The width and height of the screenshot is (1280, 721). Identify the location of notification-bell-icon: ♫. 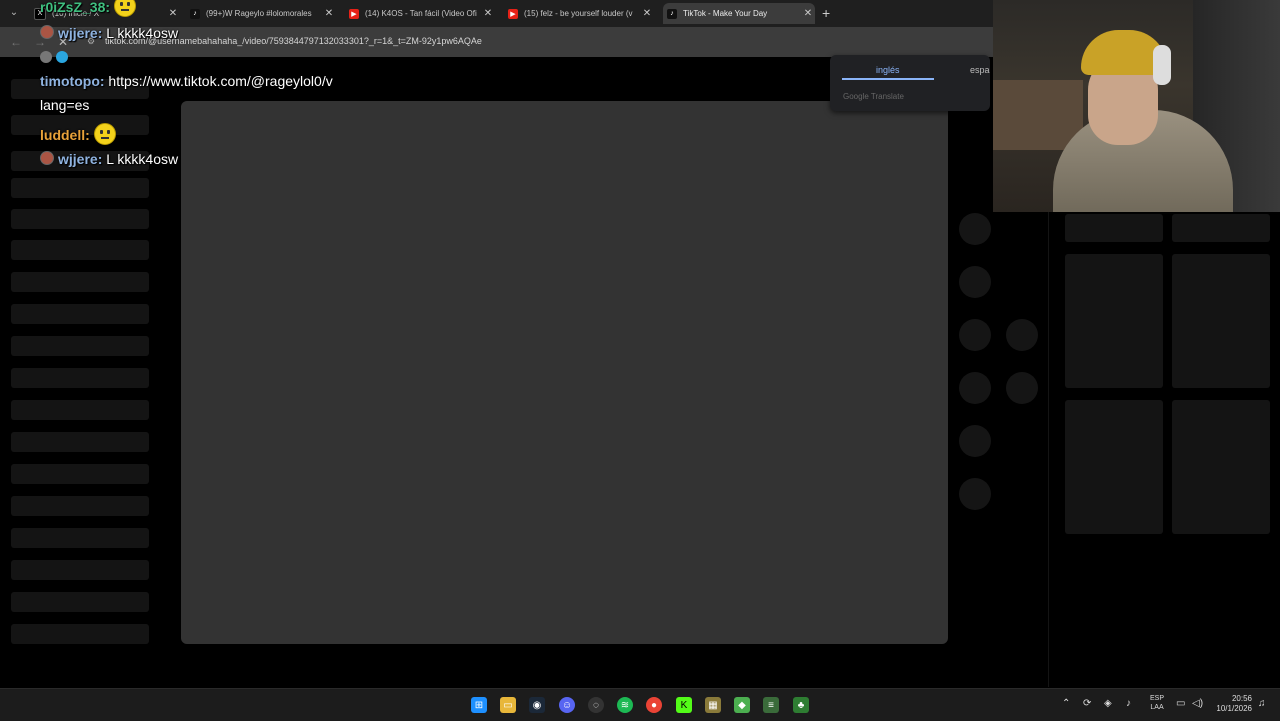
(1262, 703).